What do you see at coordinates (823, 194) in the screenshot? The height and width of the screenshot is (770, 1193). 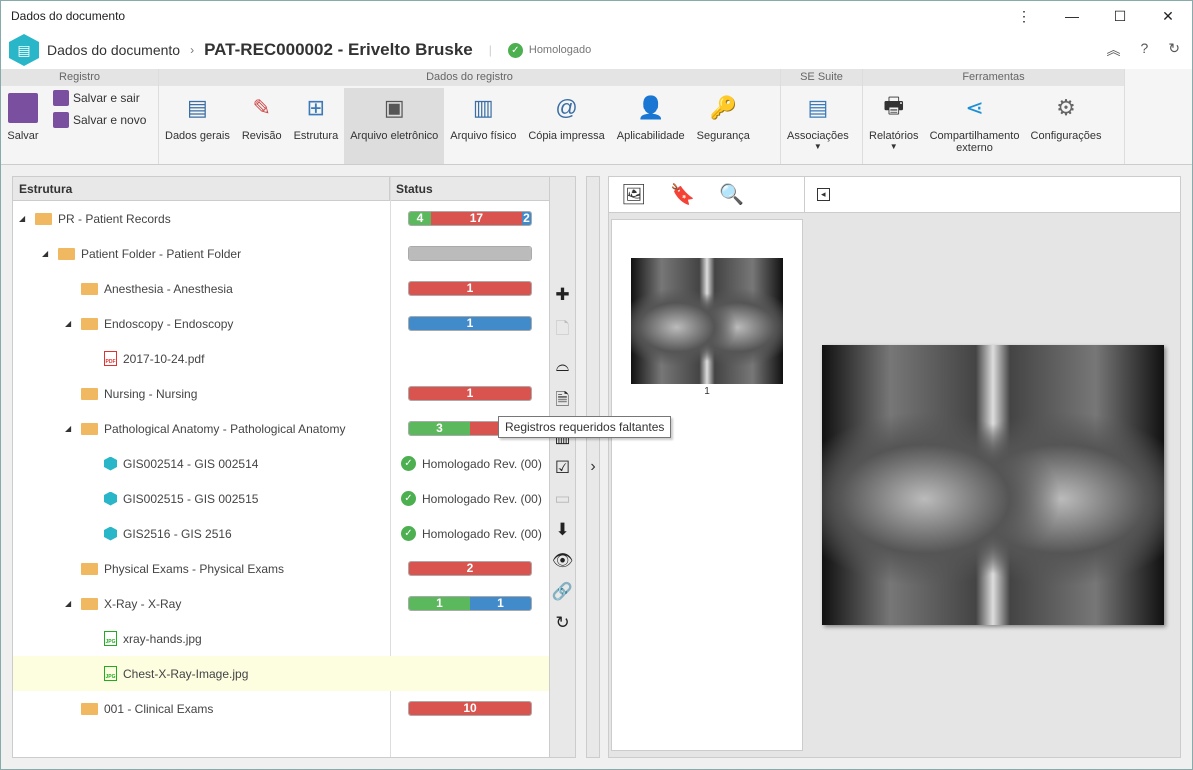 I see `toggle-sidebar-icon: ◂` at bounding box center [823, 194].